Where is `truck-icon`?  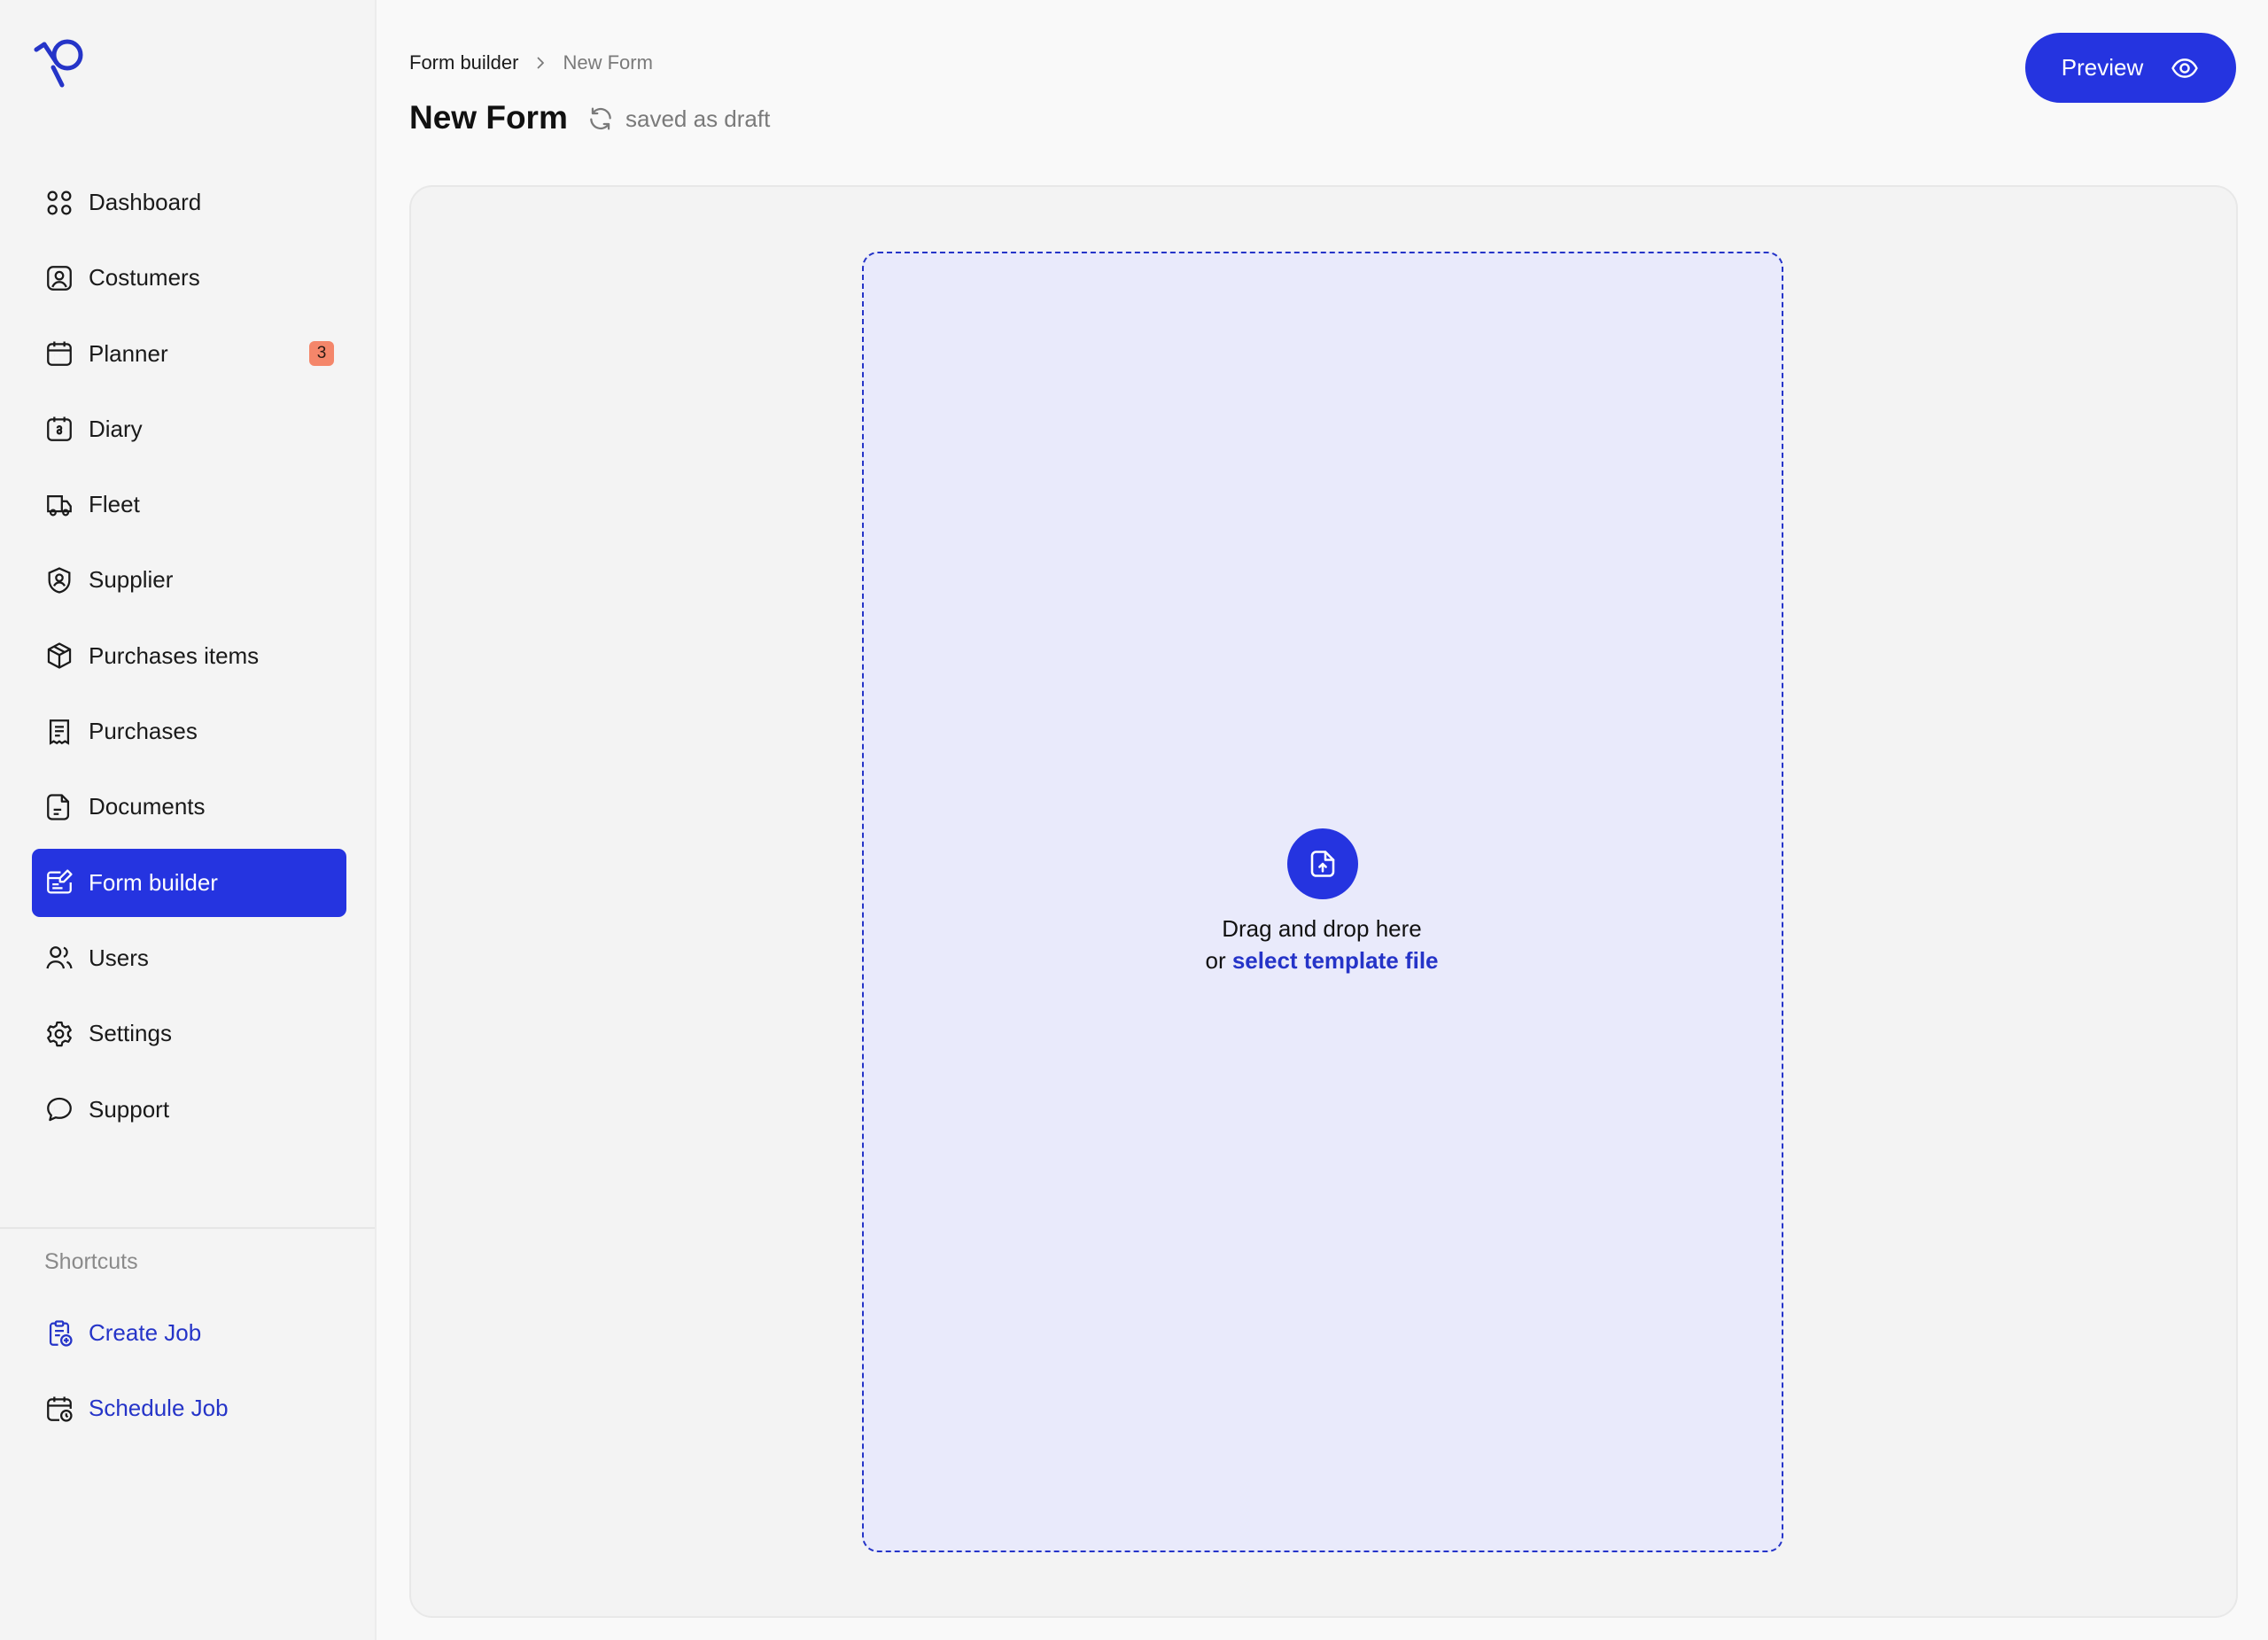 truck-icon is located at coordinates (59, 505).